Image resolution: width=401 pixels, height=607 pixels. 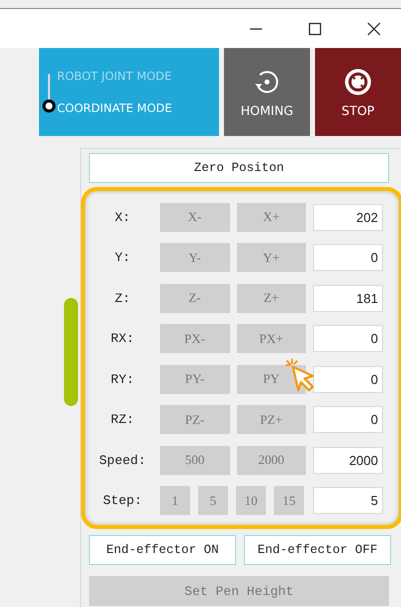 I want to click on value-field: 5, so click(x=348, y=500).